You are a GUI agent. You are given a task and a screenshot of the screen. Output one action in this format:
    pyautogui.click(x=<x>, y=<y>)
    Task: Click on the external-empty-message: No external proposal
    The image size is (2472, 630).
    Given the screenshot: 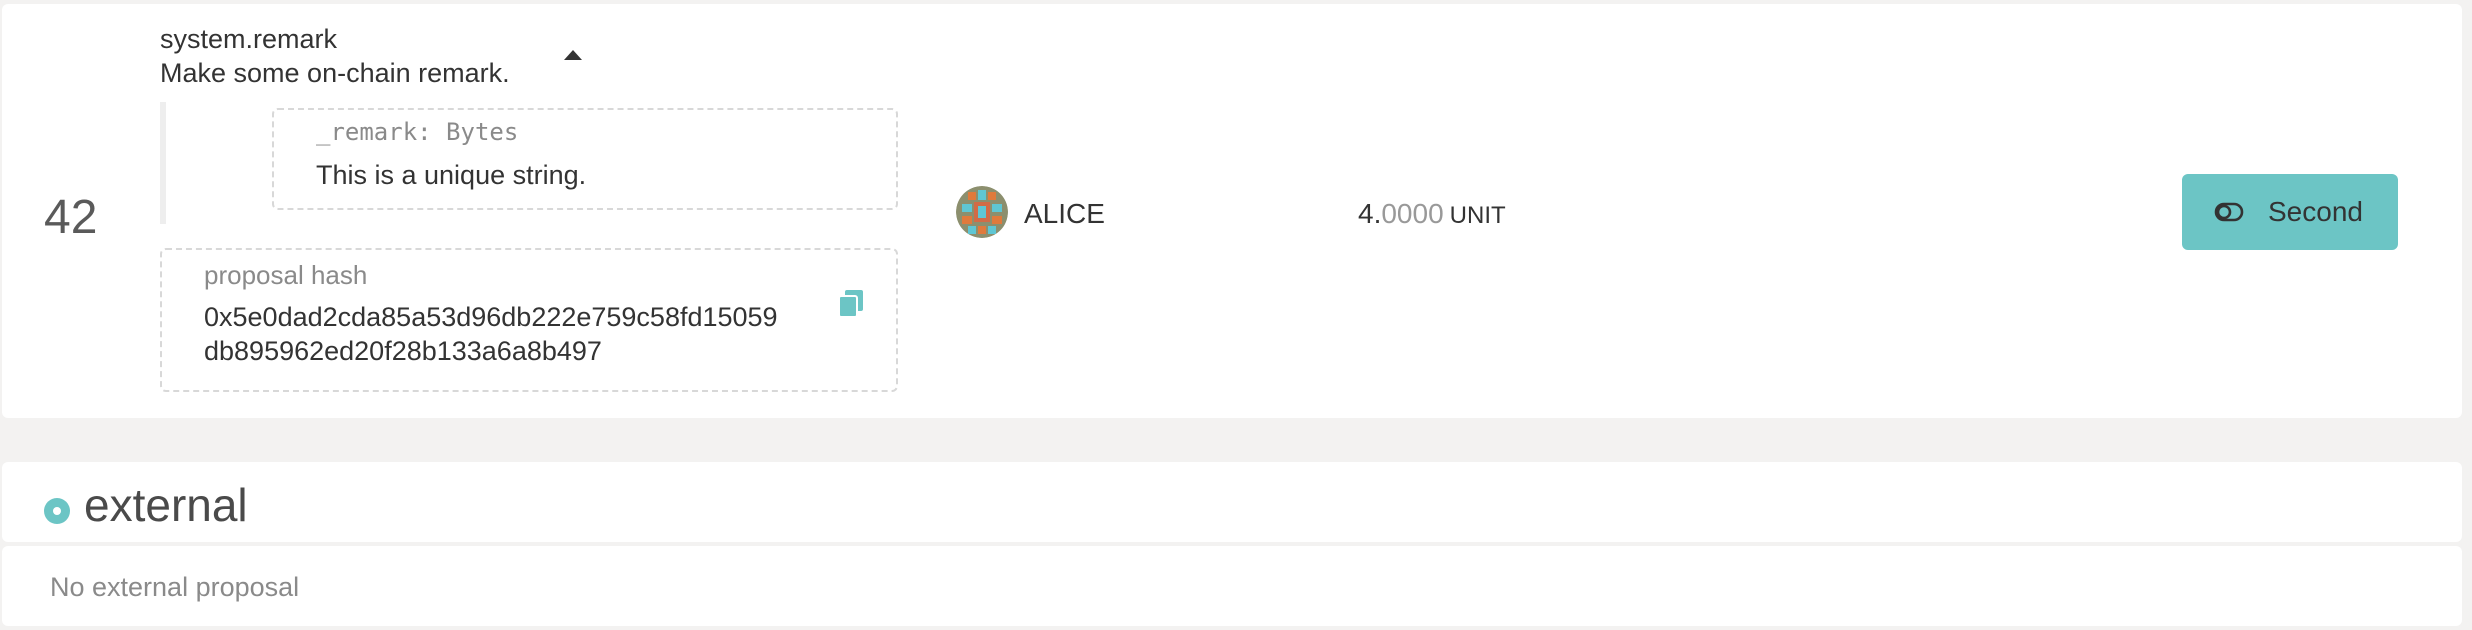 What is the action you would take?
    pyautogui.click(x=175, y=587)
    